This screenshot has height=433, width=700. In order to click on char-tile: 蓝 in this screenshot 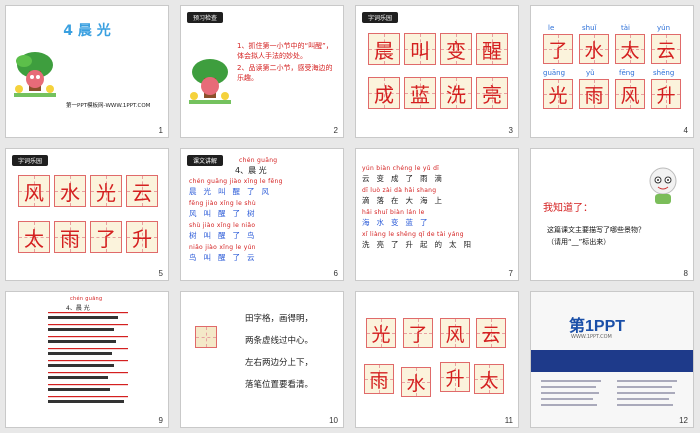, I will do `click(420, 93)`.